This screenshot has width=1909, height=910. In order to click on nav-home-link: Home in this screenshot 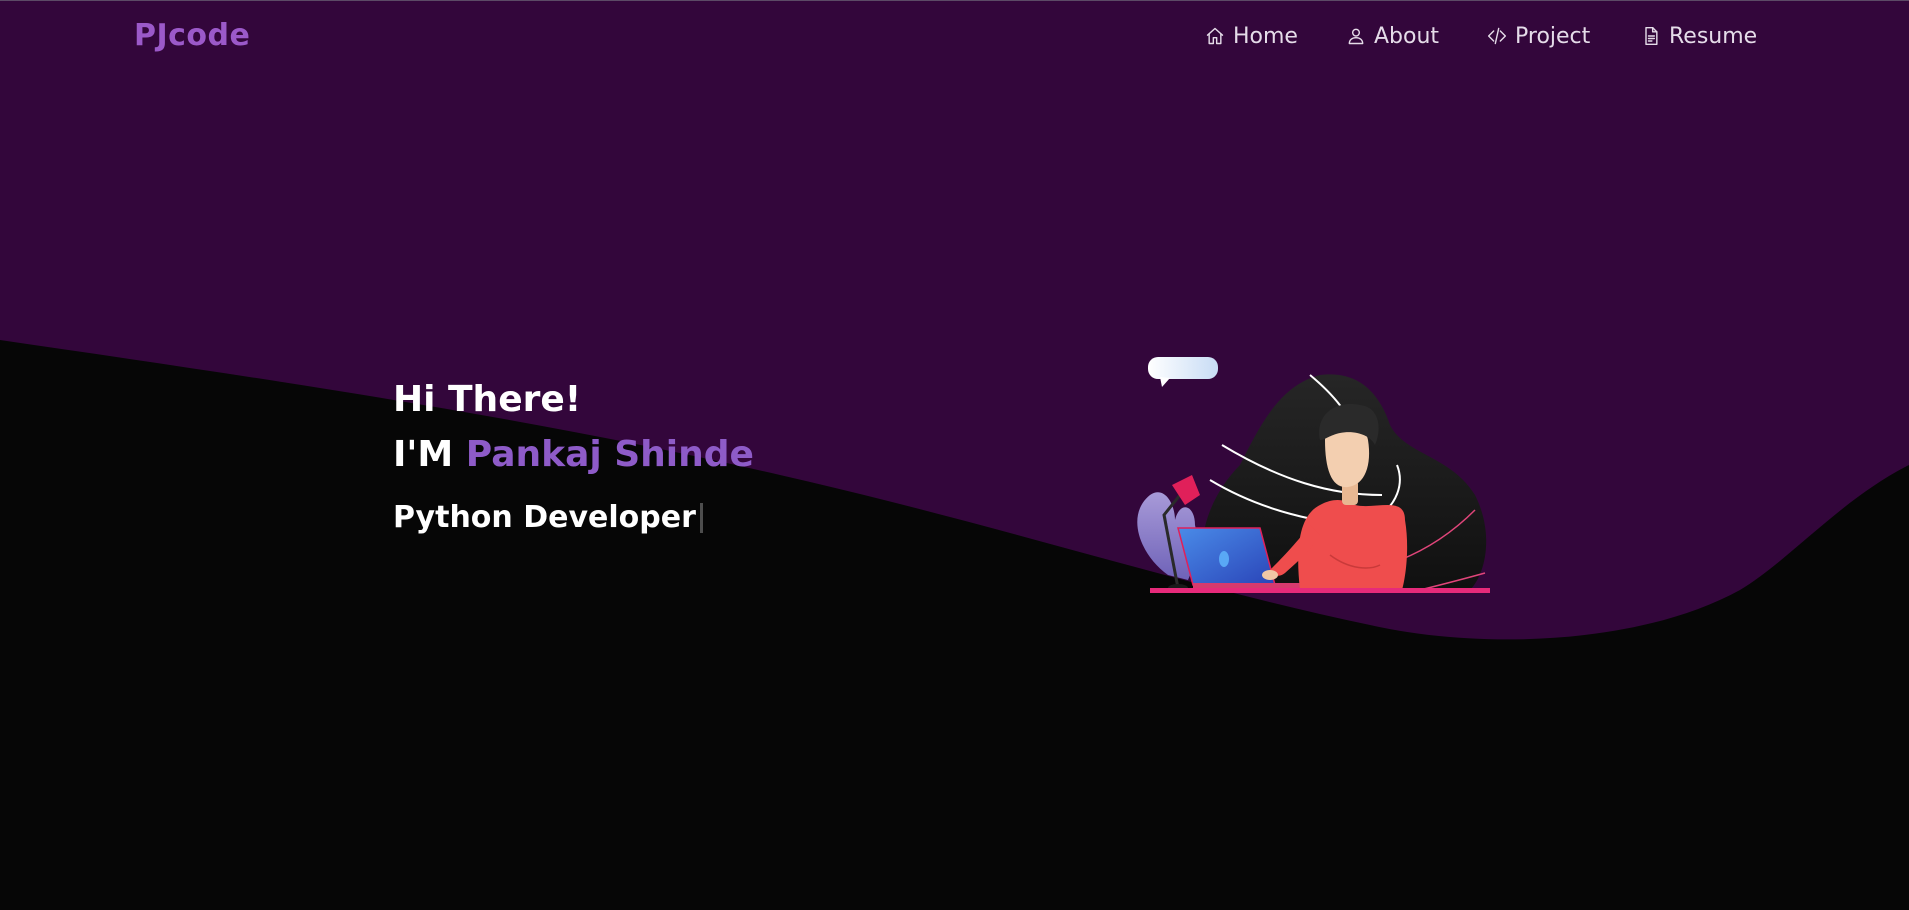, I will do `click(1251, 36)`.